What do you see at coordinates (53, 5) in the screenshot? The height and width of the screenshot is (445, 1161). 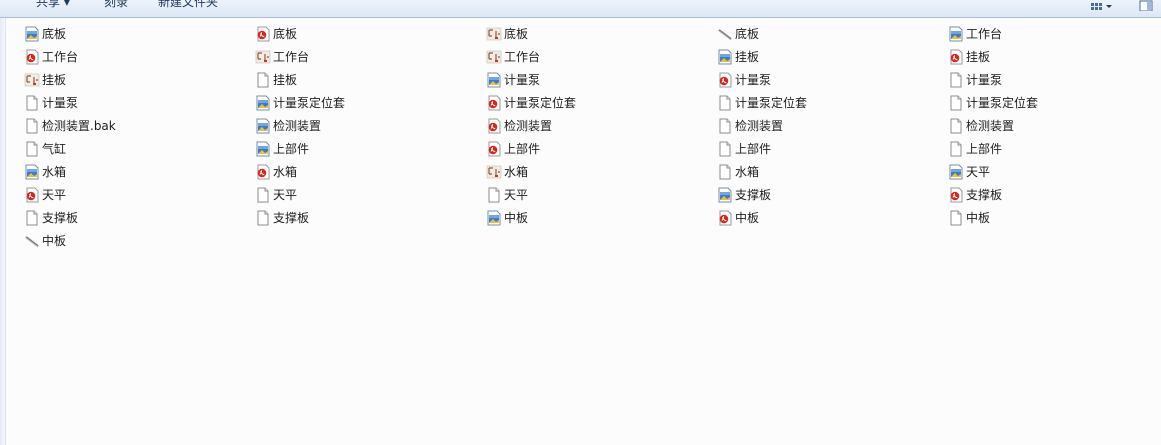 I see `share-menu-button: 共享 ▾` at bounding box center [53, 5].